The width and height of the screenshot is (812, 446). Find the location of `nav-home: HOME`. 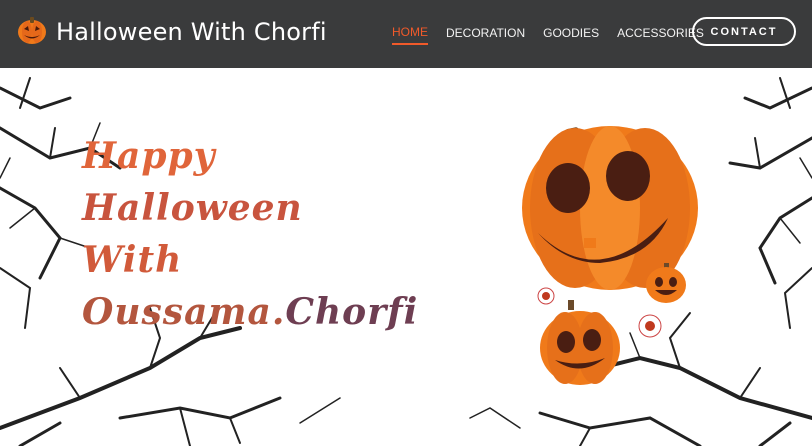

nav-home: HOME is located at coordinates (410, 35).